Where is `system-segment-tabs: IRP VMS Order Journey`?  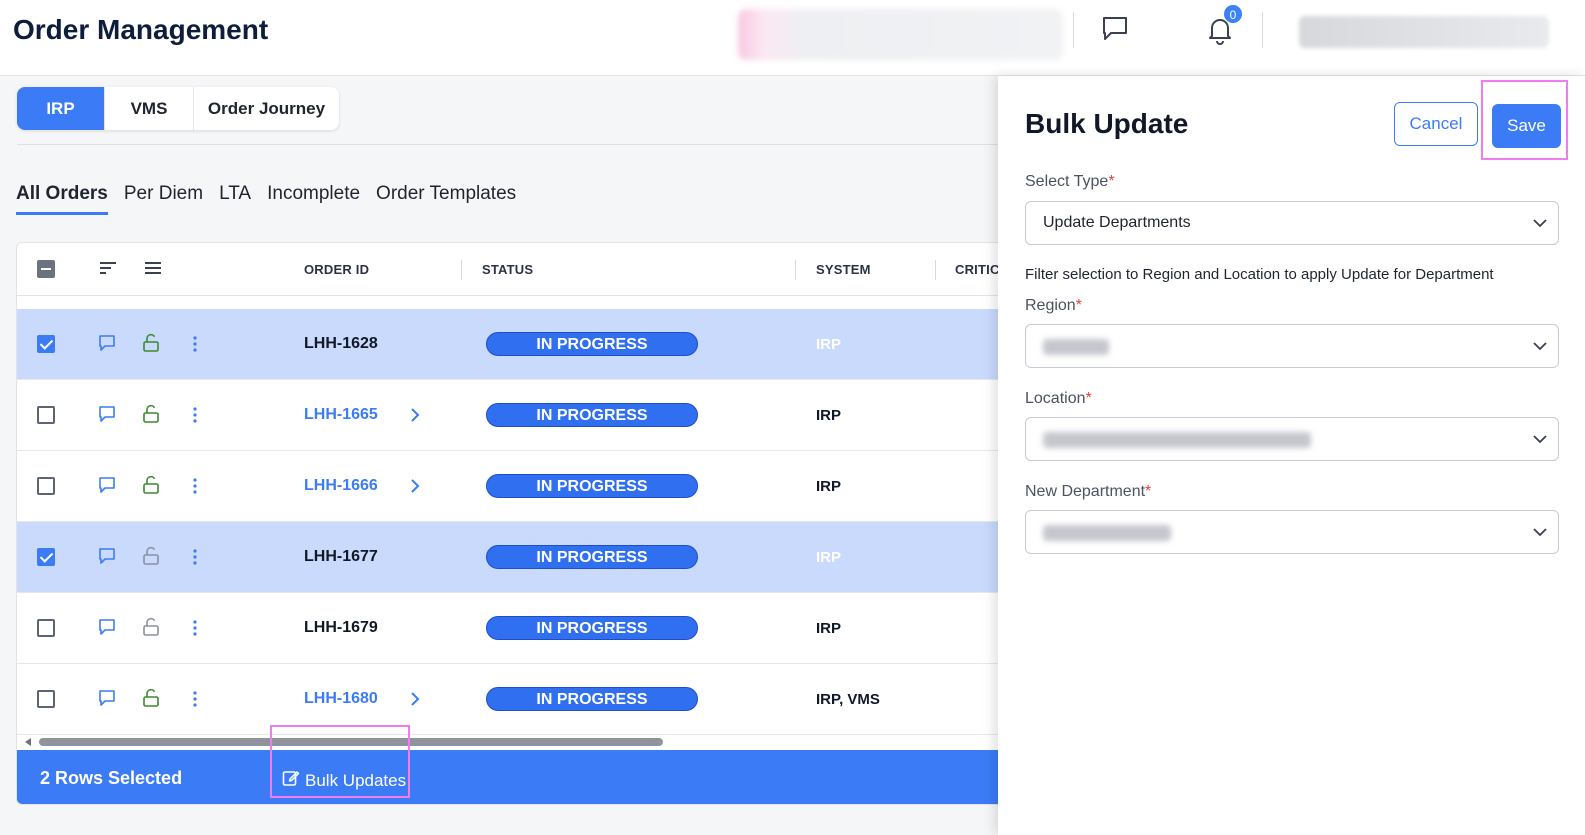 system-segment-tabs: IRP VMS Order Journey is located at coordinates (178, 108).